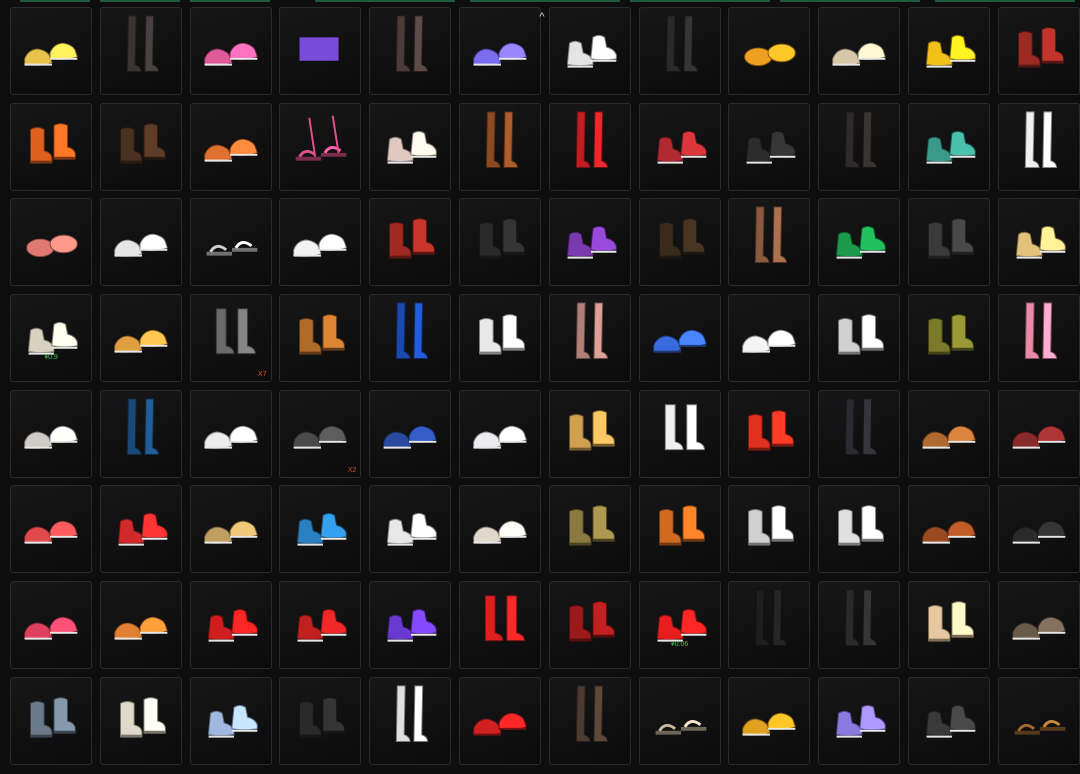 This screenshot has height=774, width=1080. I want to click on item-slot: X2, so click(320, 433).